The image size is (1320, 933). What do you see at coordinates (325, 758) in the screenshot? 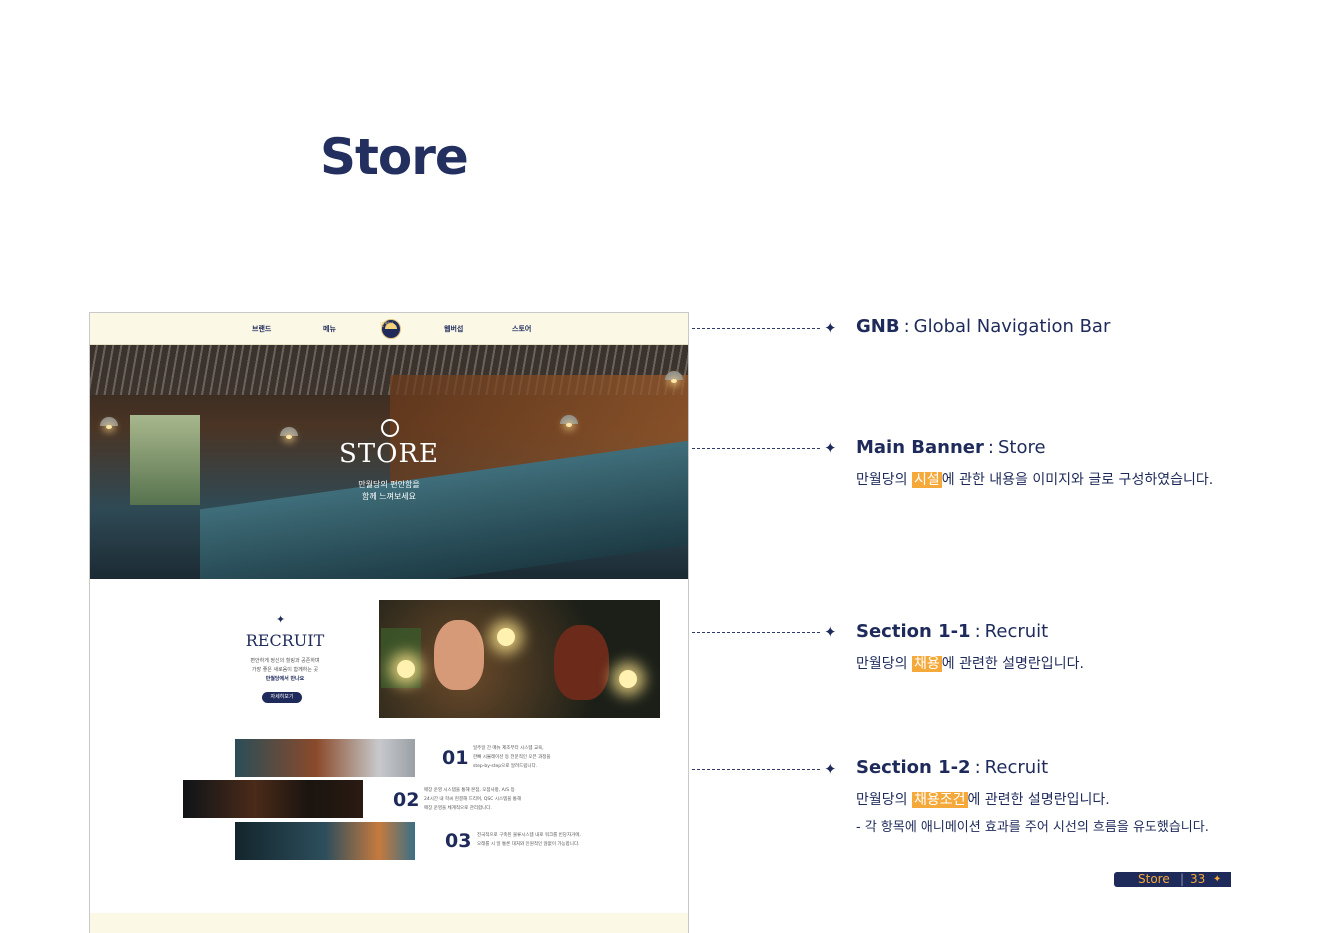
I see `step-1-photo` at bounding box center [325, 758].